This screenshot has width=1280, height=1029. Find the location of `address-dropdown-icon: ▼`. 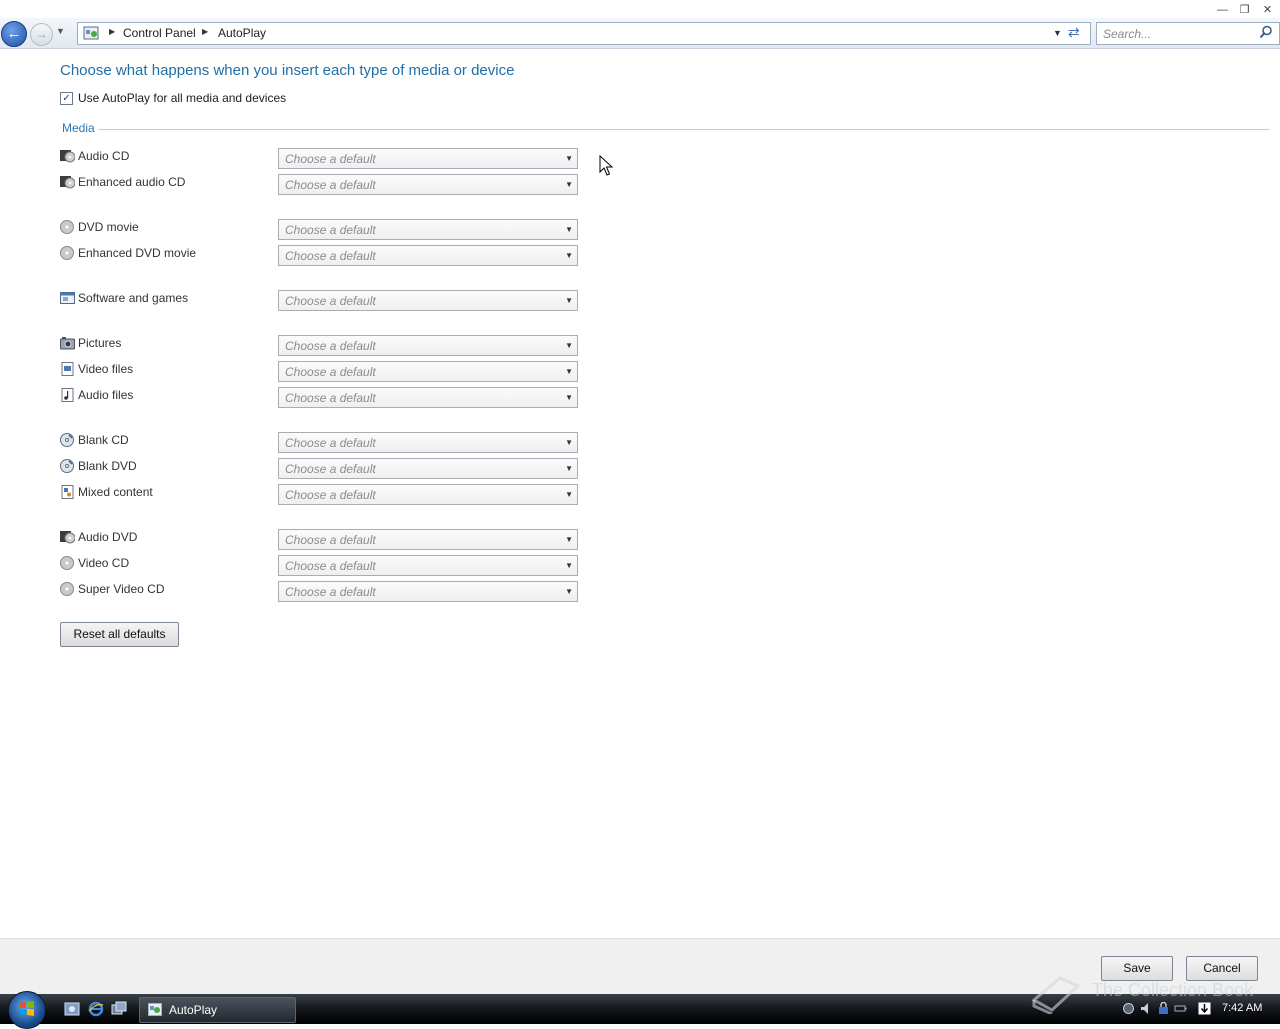

address-dropdown-icon: ▼ is located at coordinates (1057, 33).